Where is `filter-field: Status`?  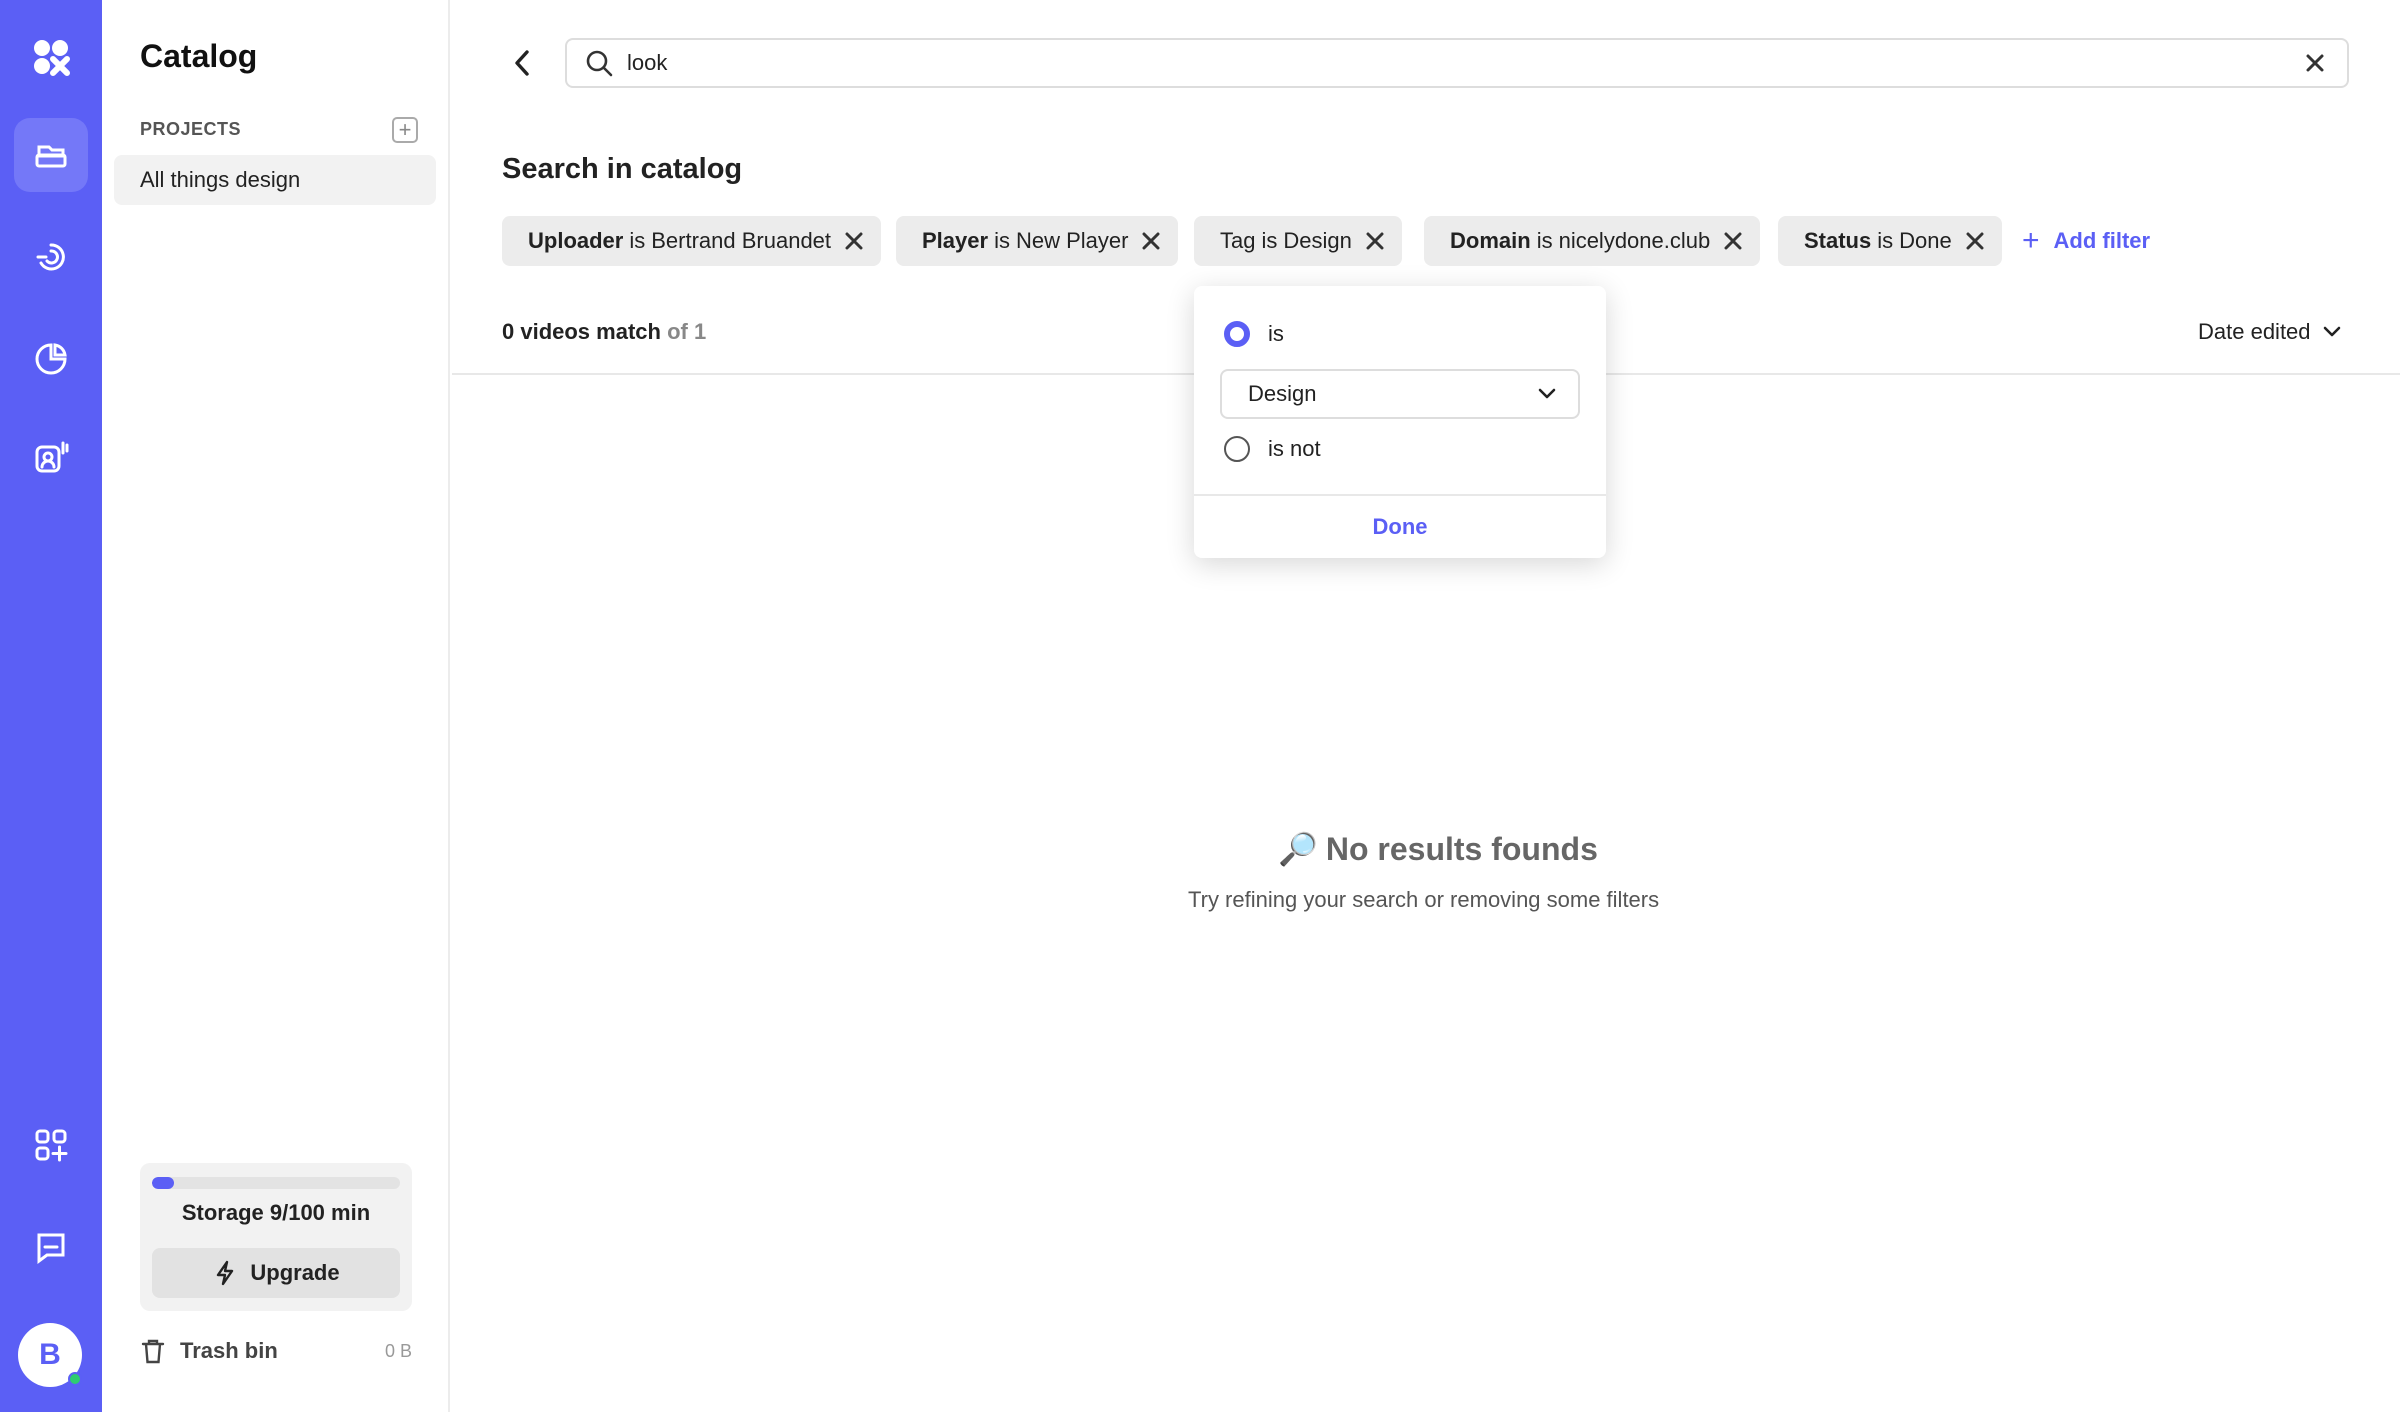
filter-field: Status is located at coordinates (1838, 240).